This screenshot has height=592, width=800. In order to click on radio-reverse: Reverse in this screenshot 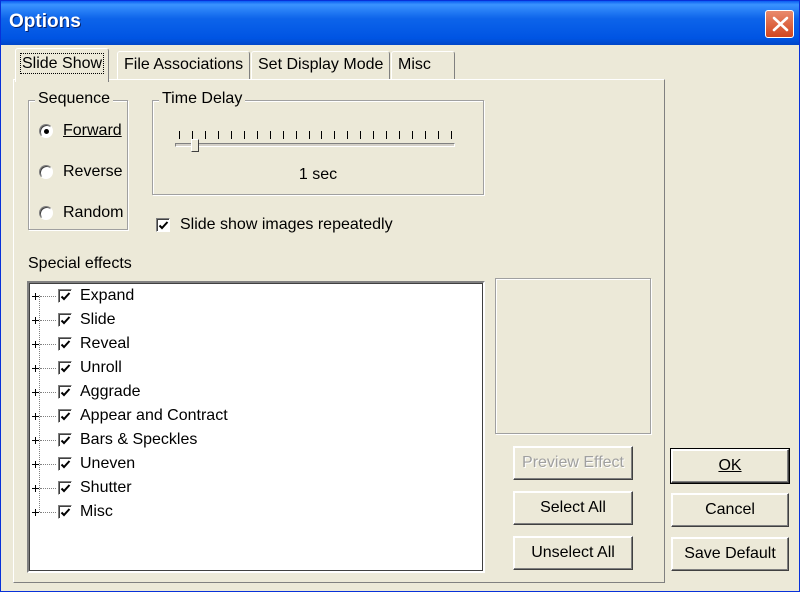, I will do `click(81, 172)`.